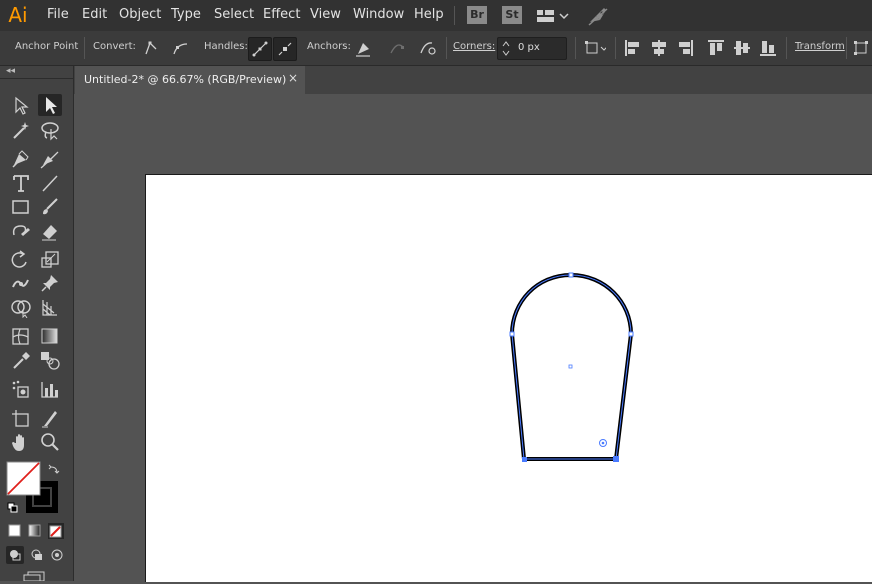 This screenshot has height=584, width=872. I want to click on selection-outline, so click(571, 367).